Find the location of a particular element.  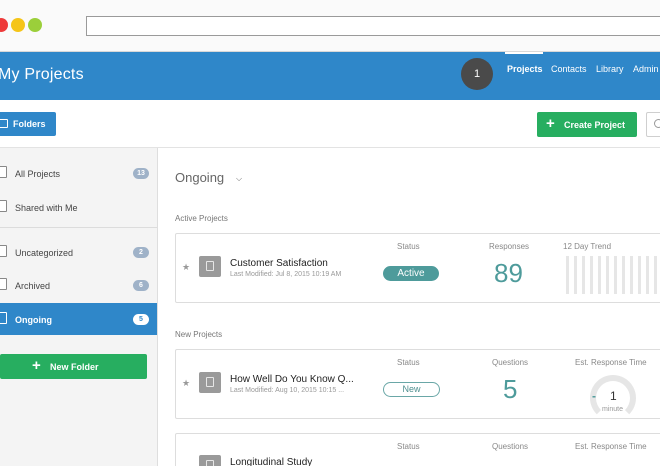

sidebar-item-count: 5 is located at coordinates (141, 319).